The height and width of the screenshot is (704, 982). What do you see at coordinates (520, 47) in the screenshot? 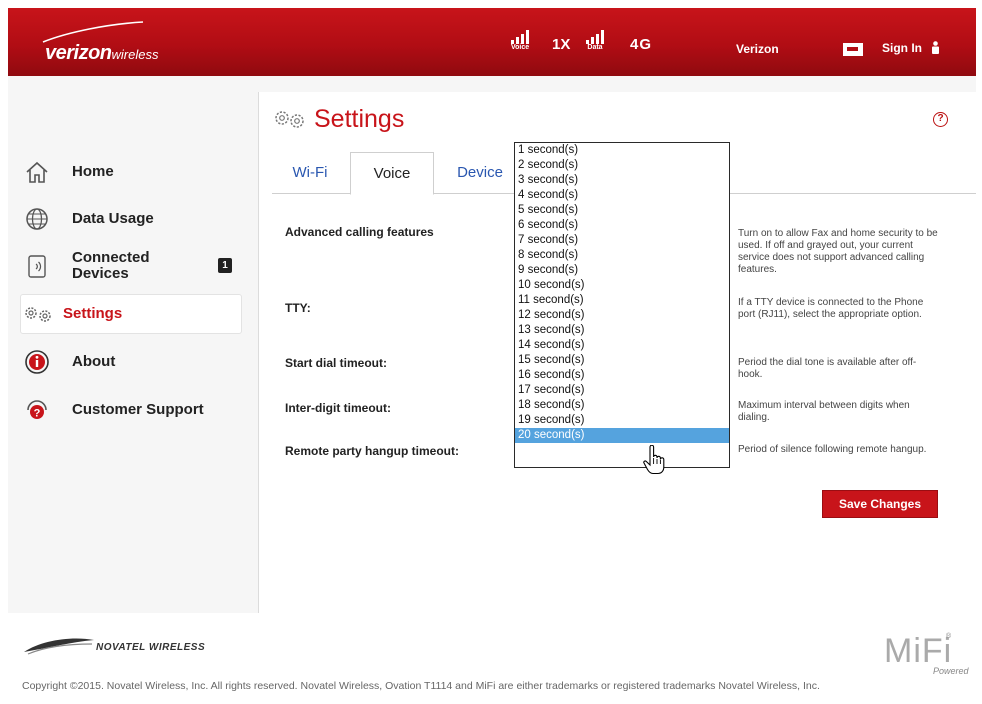
I see `voice-label: Voice` at bounding box center [520, 47].